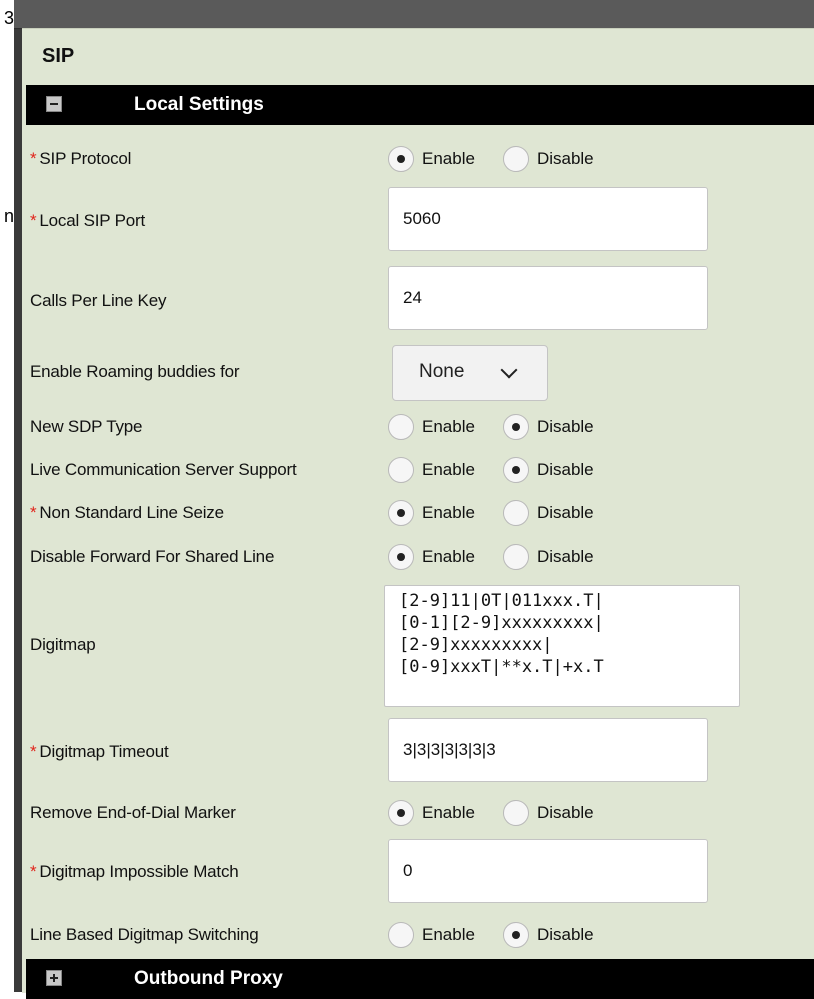  What do you see at coordinates (414, 14) in the screenshot?
I see `window-top-bar` at bounding box center [414, 14].